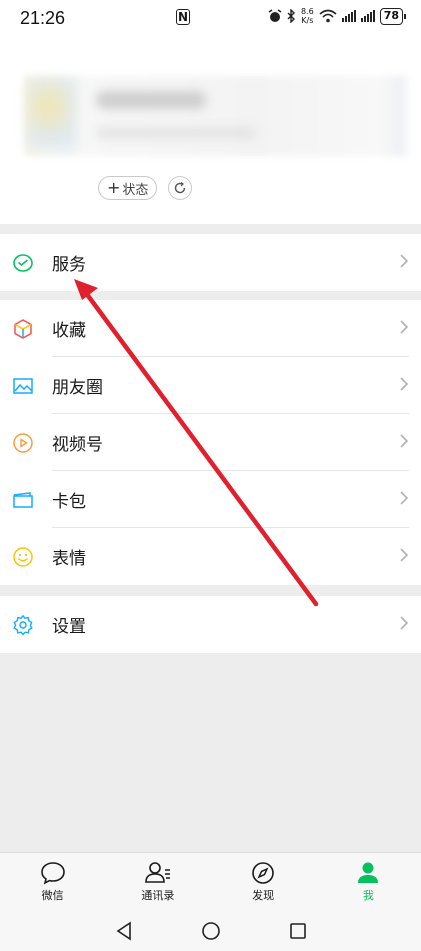  Describe the element at coordinates (23, 557) in the screenshot. I see `sticker-smiley-icon` at that location.